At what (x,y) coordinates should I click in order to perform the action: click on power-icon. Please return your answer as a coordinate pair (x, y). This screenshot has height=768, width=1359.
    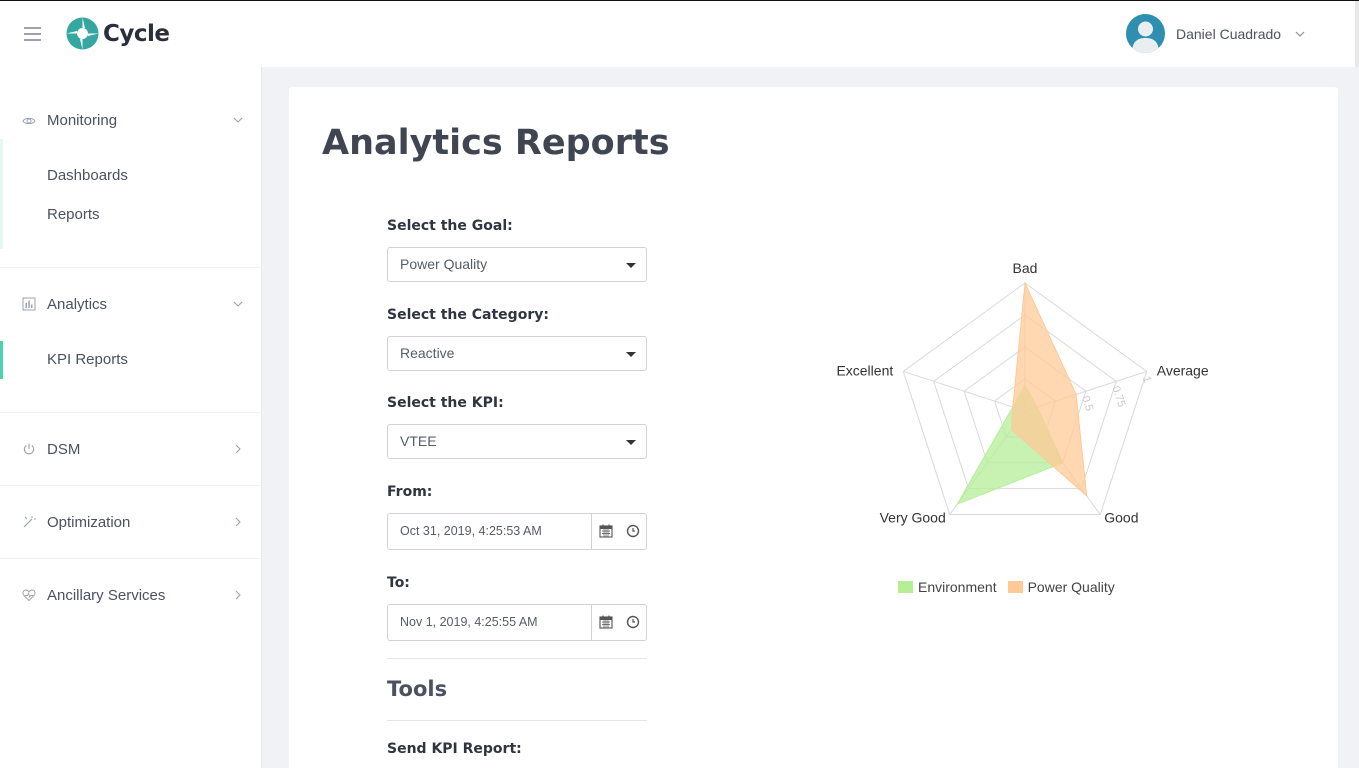
    Looking at the image, I should click on (29, 449).